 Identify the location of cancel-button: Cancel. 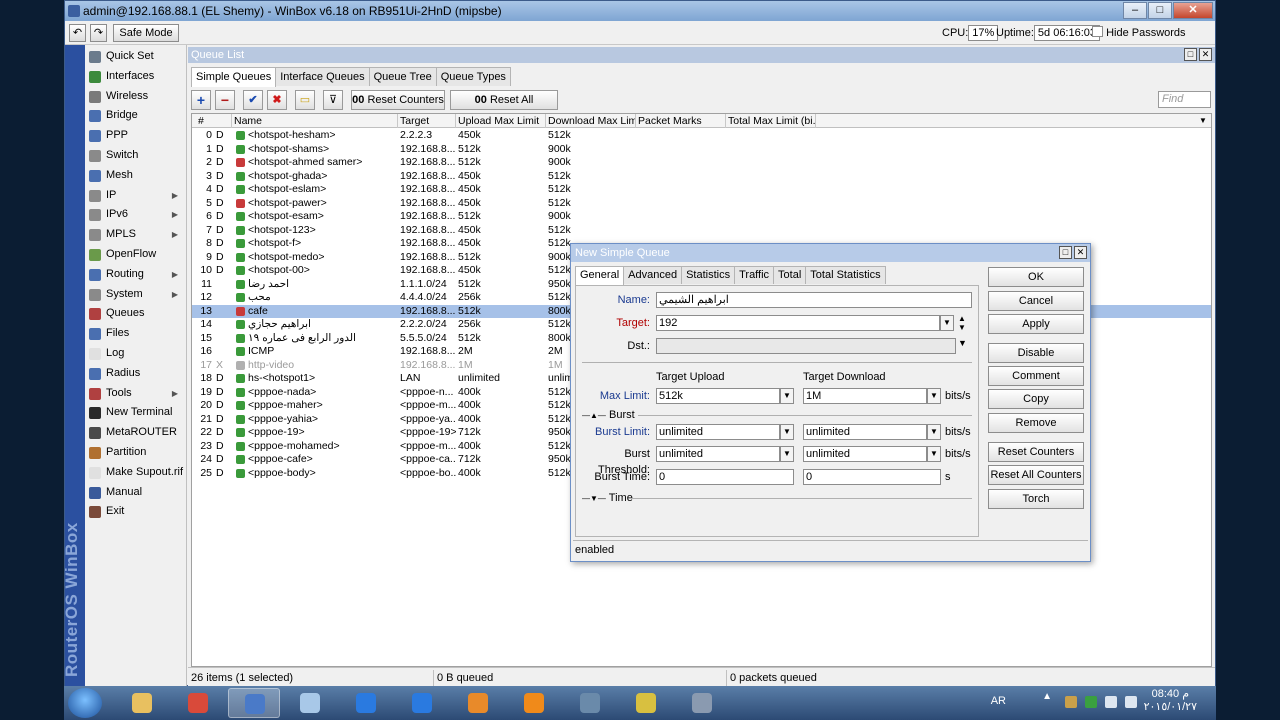
(1036, 301).